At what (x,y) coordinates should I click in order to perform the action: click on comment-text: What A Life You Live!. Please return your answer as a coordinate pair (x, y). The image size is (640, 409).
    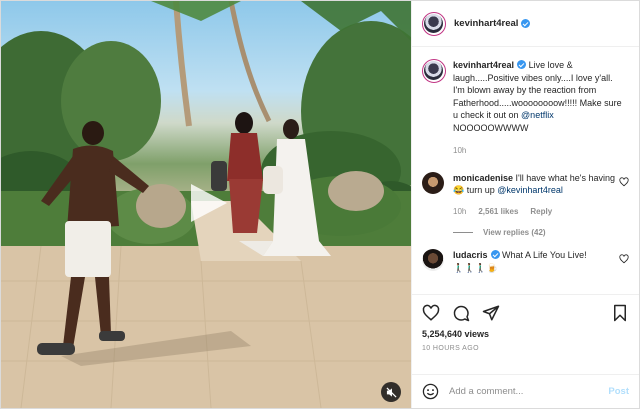
    Looking at the image, I should click on (544, 255).